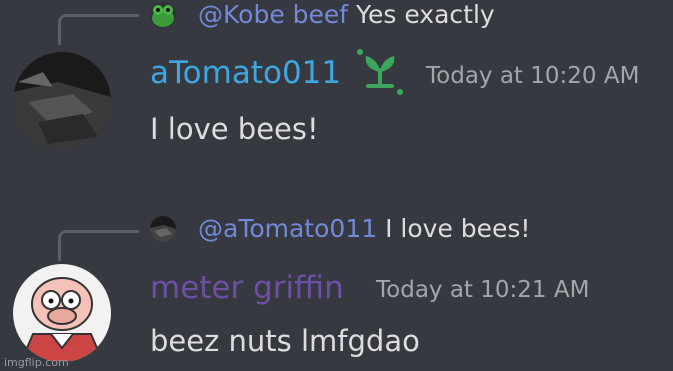 The width and height of the screenshot is (673, 371). I want to click on username: meter griffin, so click(247, 288).